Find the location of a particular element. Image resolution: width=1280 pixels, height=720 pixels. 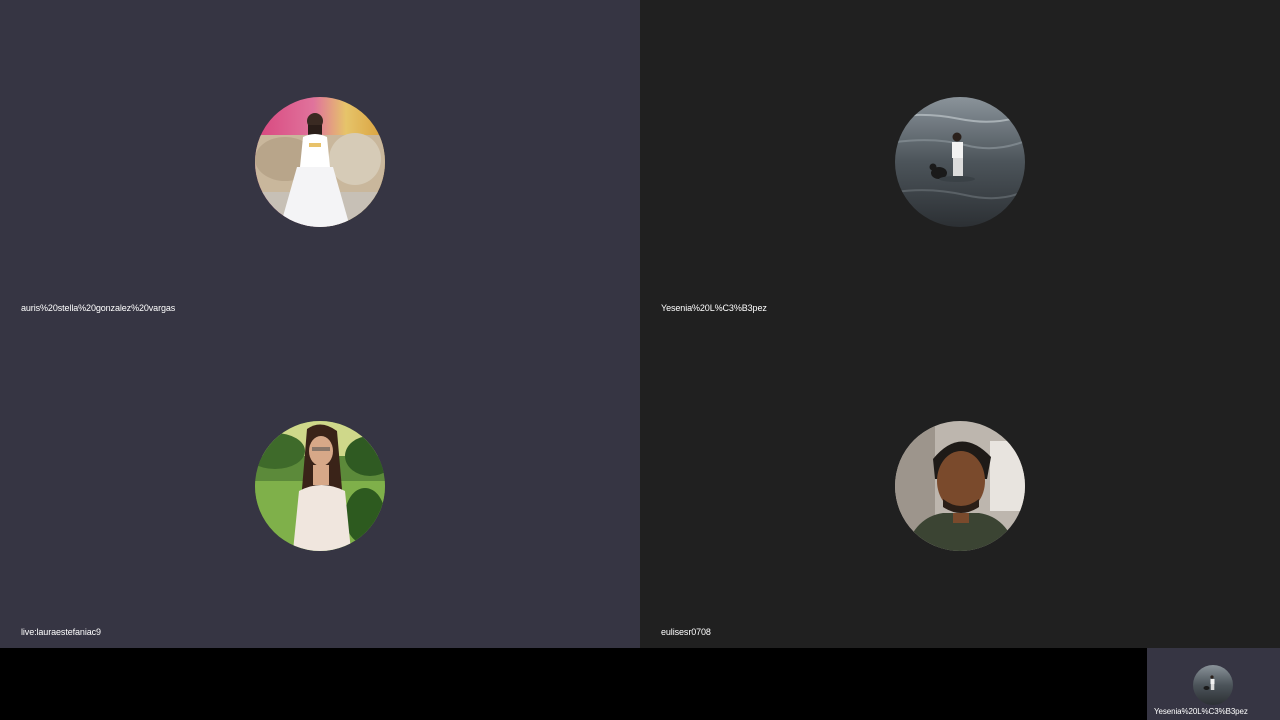

participant-name: Yesenia%20L%C3%B3pez is located at coordinates (714, 308).